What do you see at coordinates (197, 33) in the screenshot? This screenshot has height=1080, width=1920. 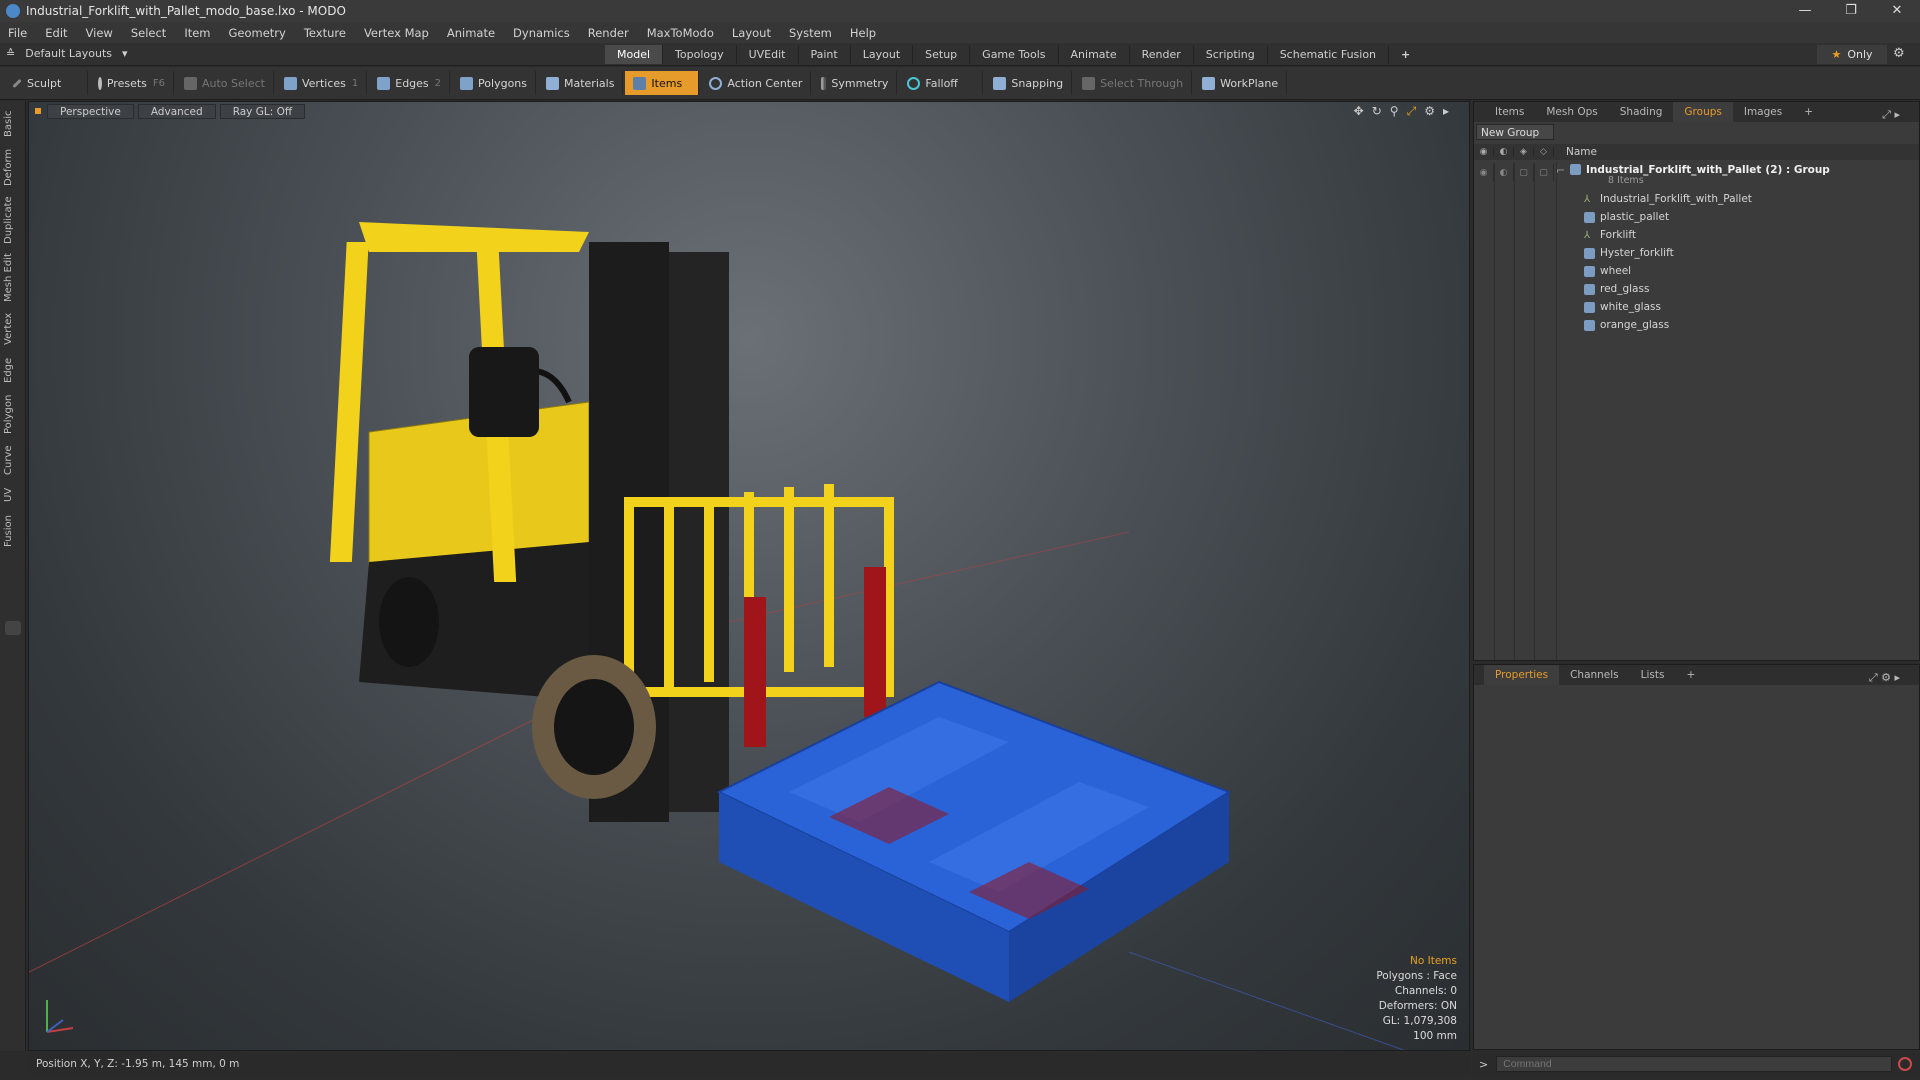 I see `menu-item: Item` at bounding box center [197, 33].